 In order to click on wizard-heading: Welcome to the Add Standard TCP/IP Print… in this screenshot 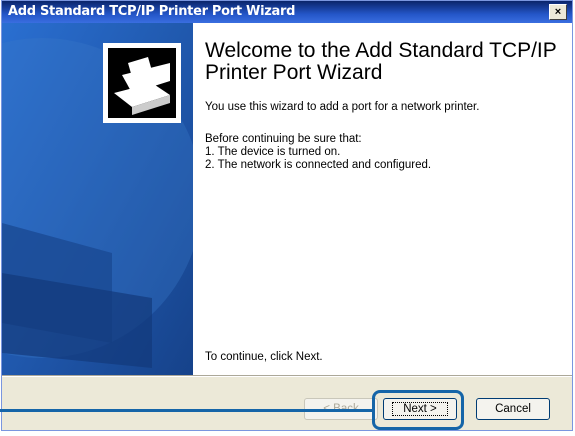, I will do `click(381, 61)`.